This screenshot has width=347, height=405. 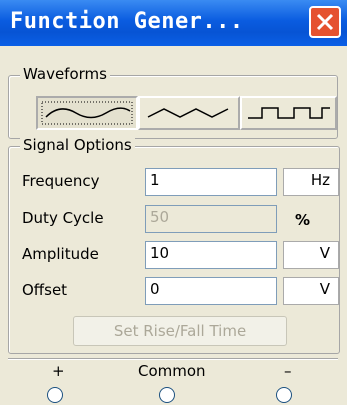 I want to click on minus-terminal-label: –, so click(x=288, y=371).